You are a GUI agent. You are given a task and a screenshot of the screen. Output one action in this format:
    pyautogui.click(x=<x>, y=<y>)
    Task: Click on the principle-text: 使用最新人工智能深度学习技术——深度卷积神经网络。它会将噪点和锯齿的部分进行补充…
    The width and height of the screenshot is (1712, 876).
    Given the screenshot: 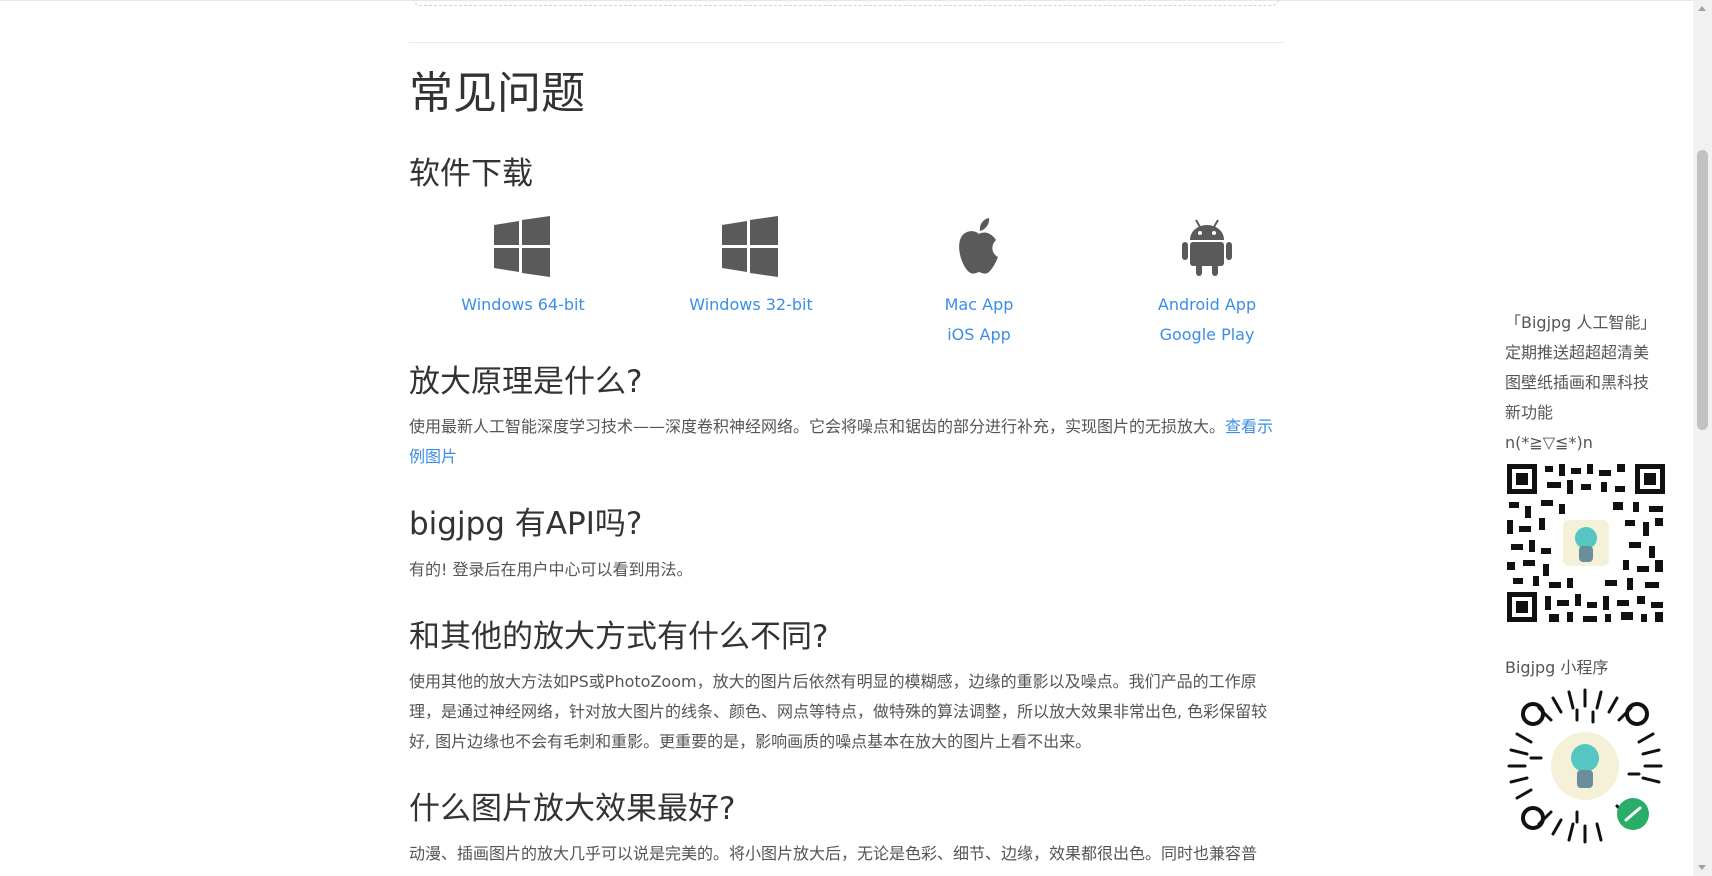 What is the action you would take?
    pyautogui.click(x=846, y=442)
    